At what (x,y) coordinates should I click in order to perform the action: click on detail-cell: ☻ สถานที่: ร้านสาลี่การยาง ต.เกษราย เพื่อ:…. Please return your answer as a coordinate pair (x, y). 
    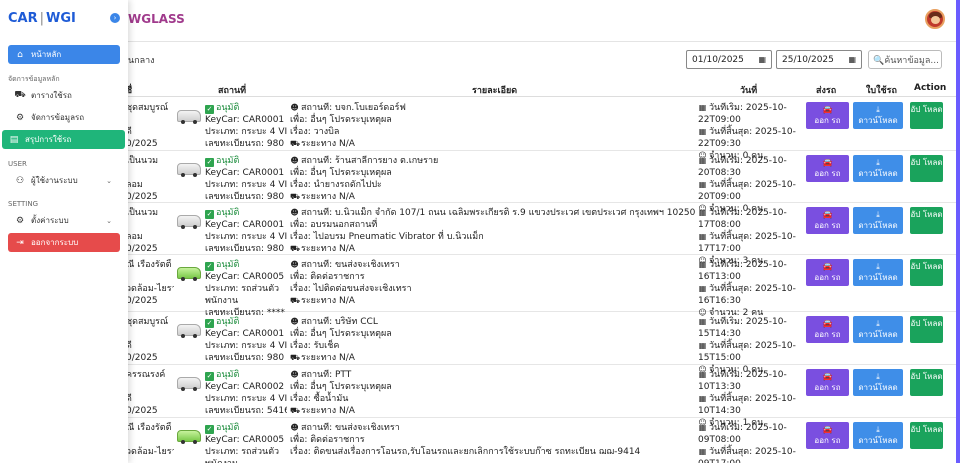
    Looking at the image, I should click on (492, 179).